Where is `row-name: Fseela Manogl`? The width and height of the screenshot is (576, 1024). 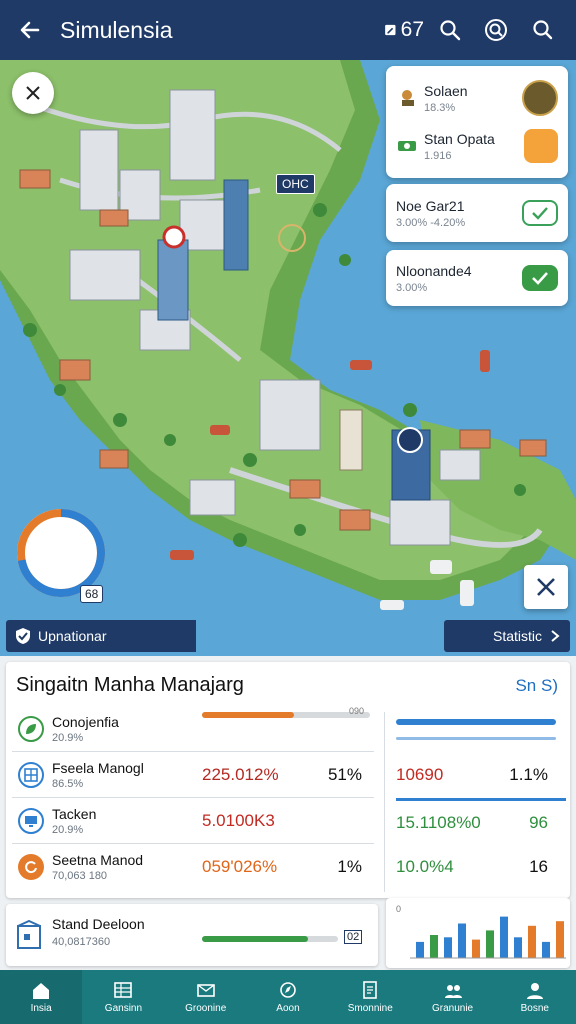 row-name: Fseela Manogl is located at coordinates (98, 767).